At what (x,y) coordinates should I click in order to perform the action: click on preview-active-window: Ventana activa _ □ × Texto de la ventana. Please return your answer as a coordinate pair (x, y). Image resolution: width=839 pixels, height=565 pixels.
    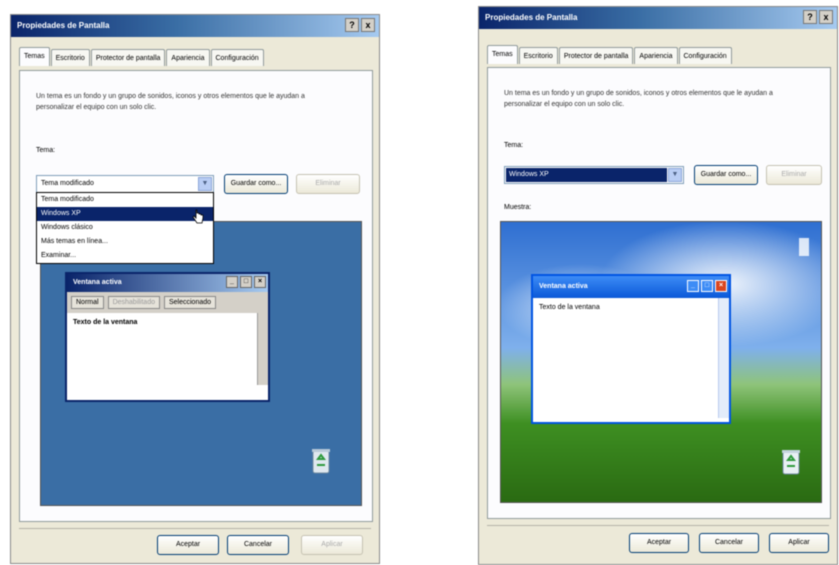
    Looking at the image, I should click on (631, 349).